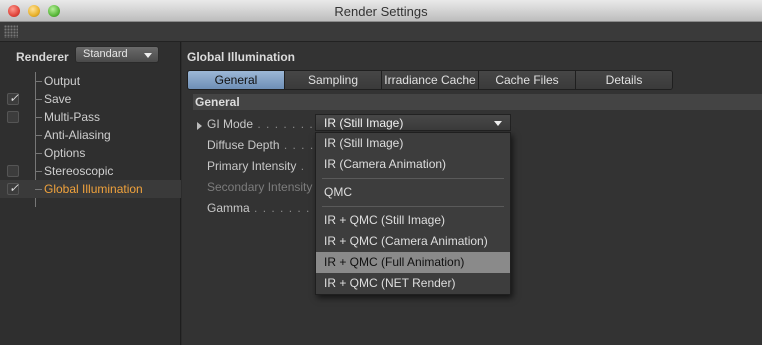  Describe the element at coordinates (42, 57) in the screenshot. I see `renderer-label: Renderer` at that location.